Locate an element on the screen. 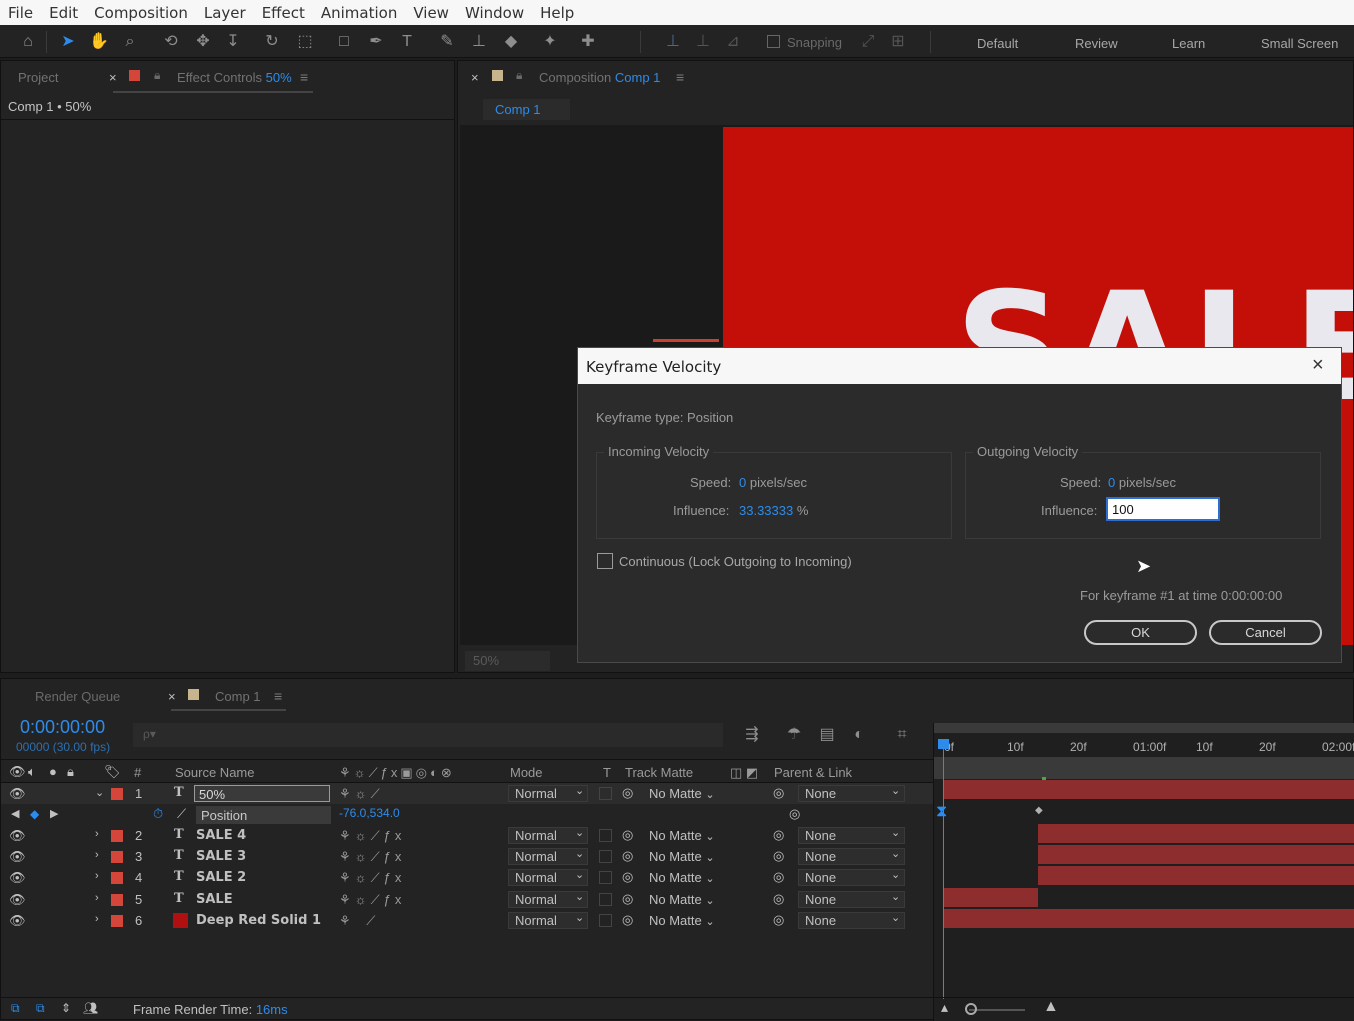 The image size is (1354, 1021). timeline-graph-area: 0f 10f 20f 01:00f 10f 20f 02:00f ⧗ ◆ is located at coordinates (1143, 872).